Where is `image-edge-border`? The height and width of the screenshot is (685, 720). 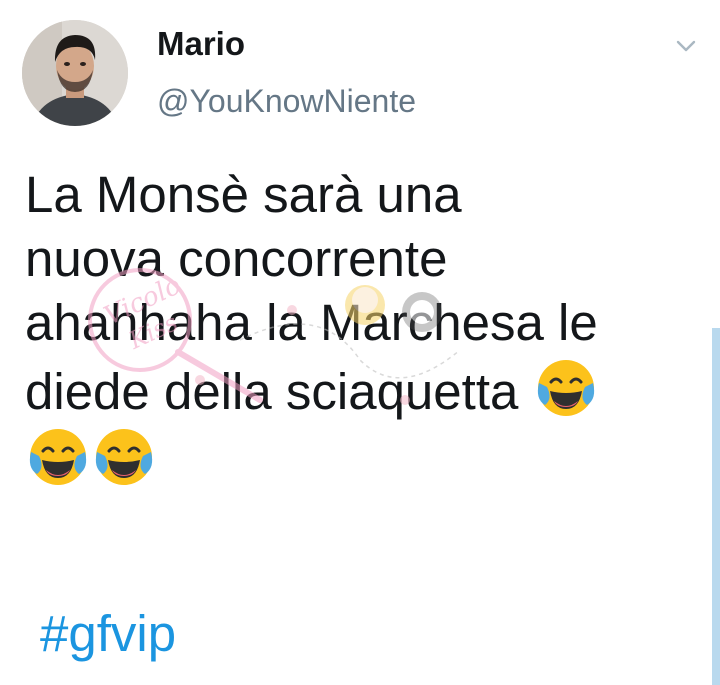
image-edge-border is located at coordinates (716, 506).